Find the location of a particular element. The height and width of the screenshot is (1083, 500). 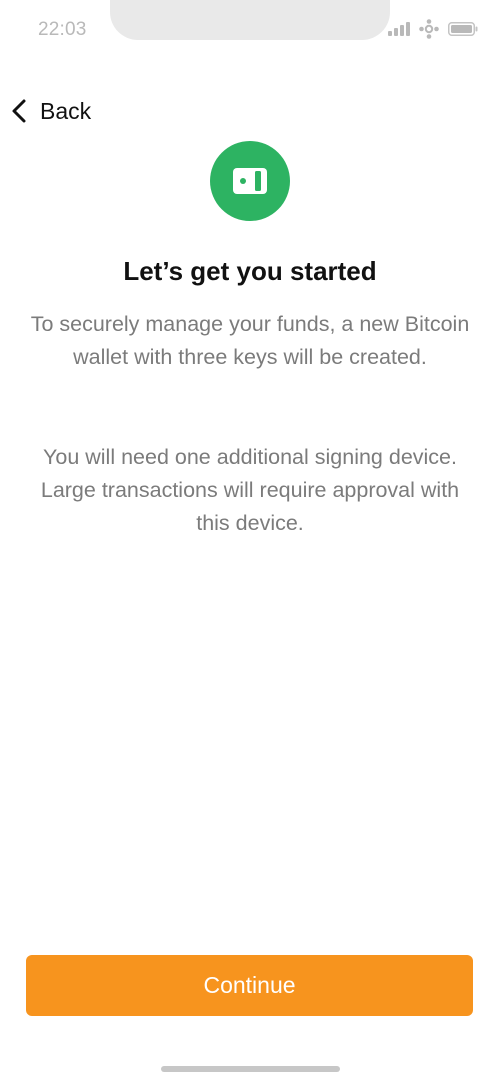

battery-icon is located at coordinates (463, 29).